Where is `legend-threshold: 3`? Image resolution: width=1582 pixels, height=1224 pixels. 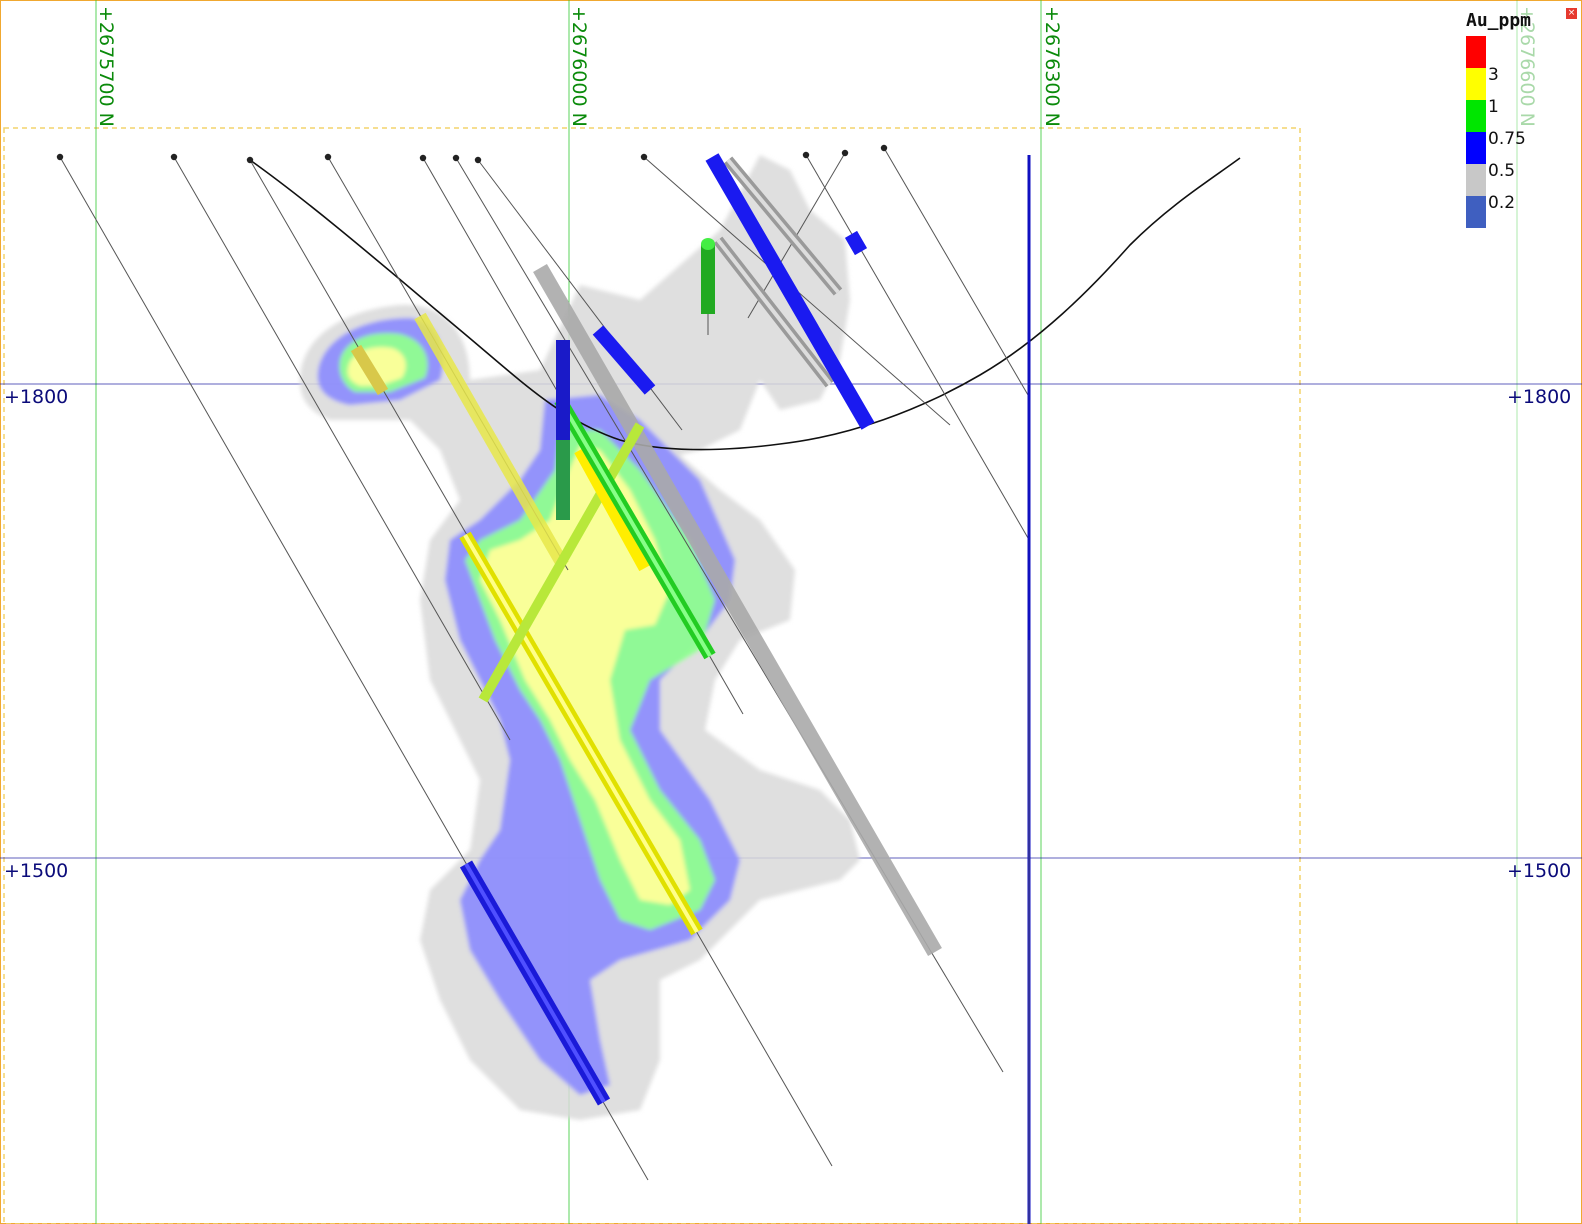
legend-threshold: 3 is located at coordinates (1493, 75).